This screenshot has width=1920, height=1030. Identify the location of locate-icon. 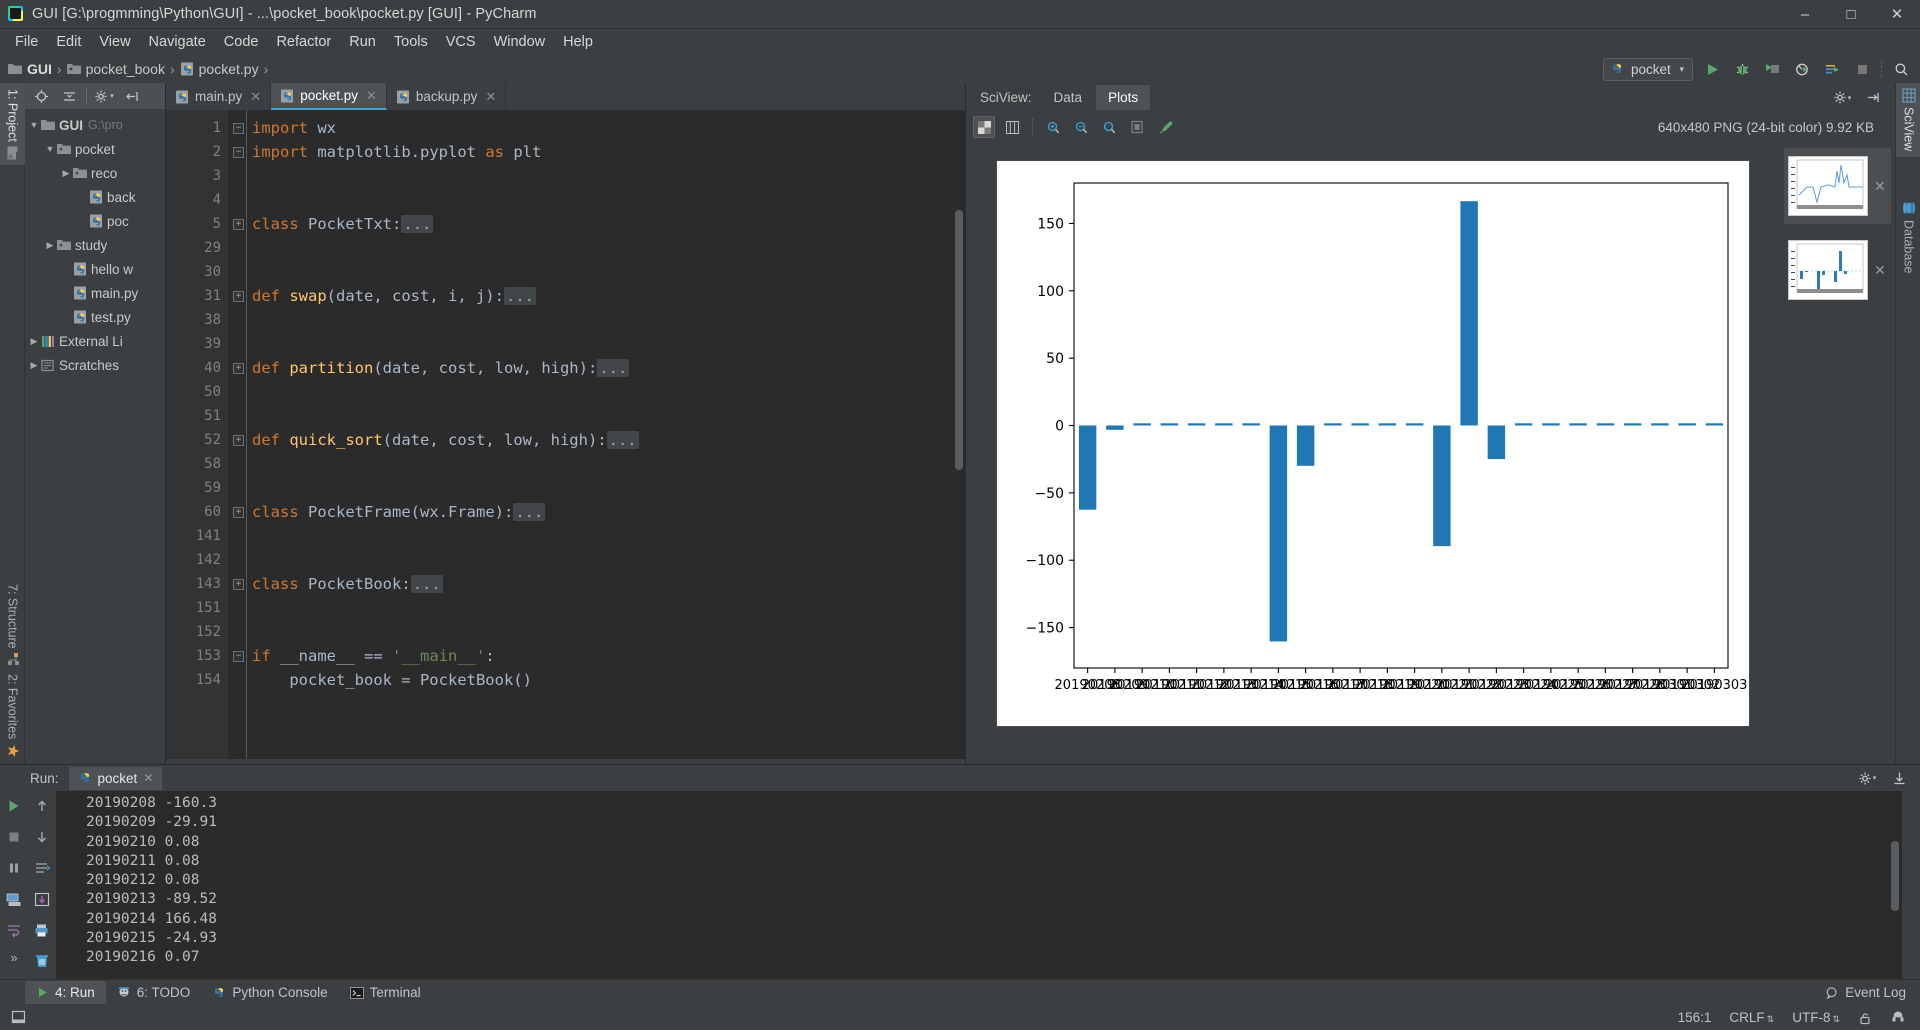
(41, 96).